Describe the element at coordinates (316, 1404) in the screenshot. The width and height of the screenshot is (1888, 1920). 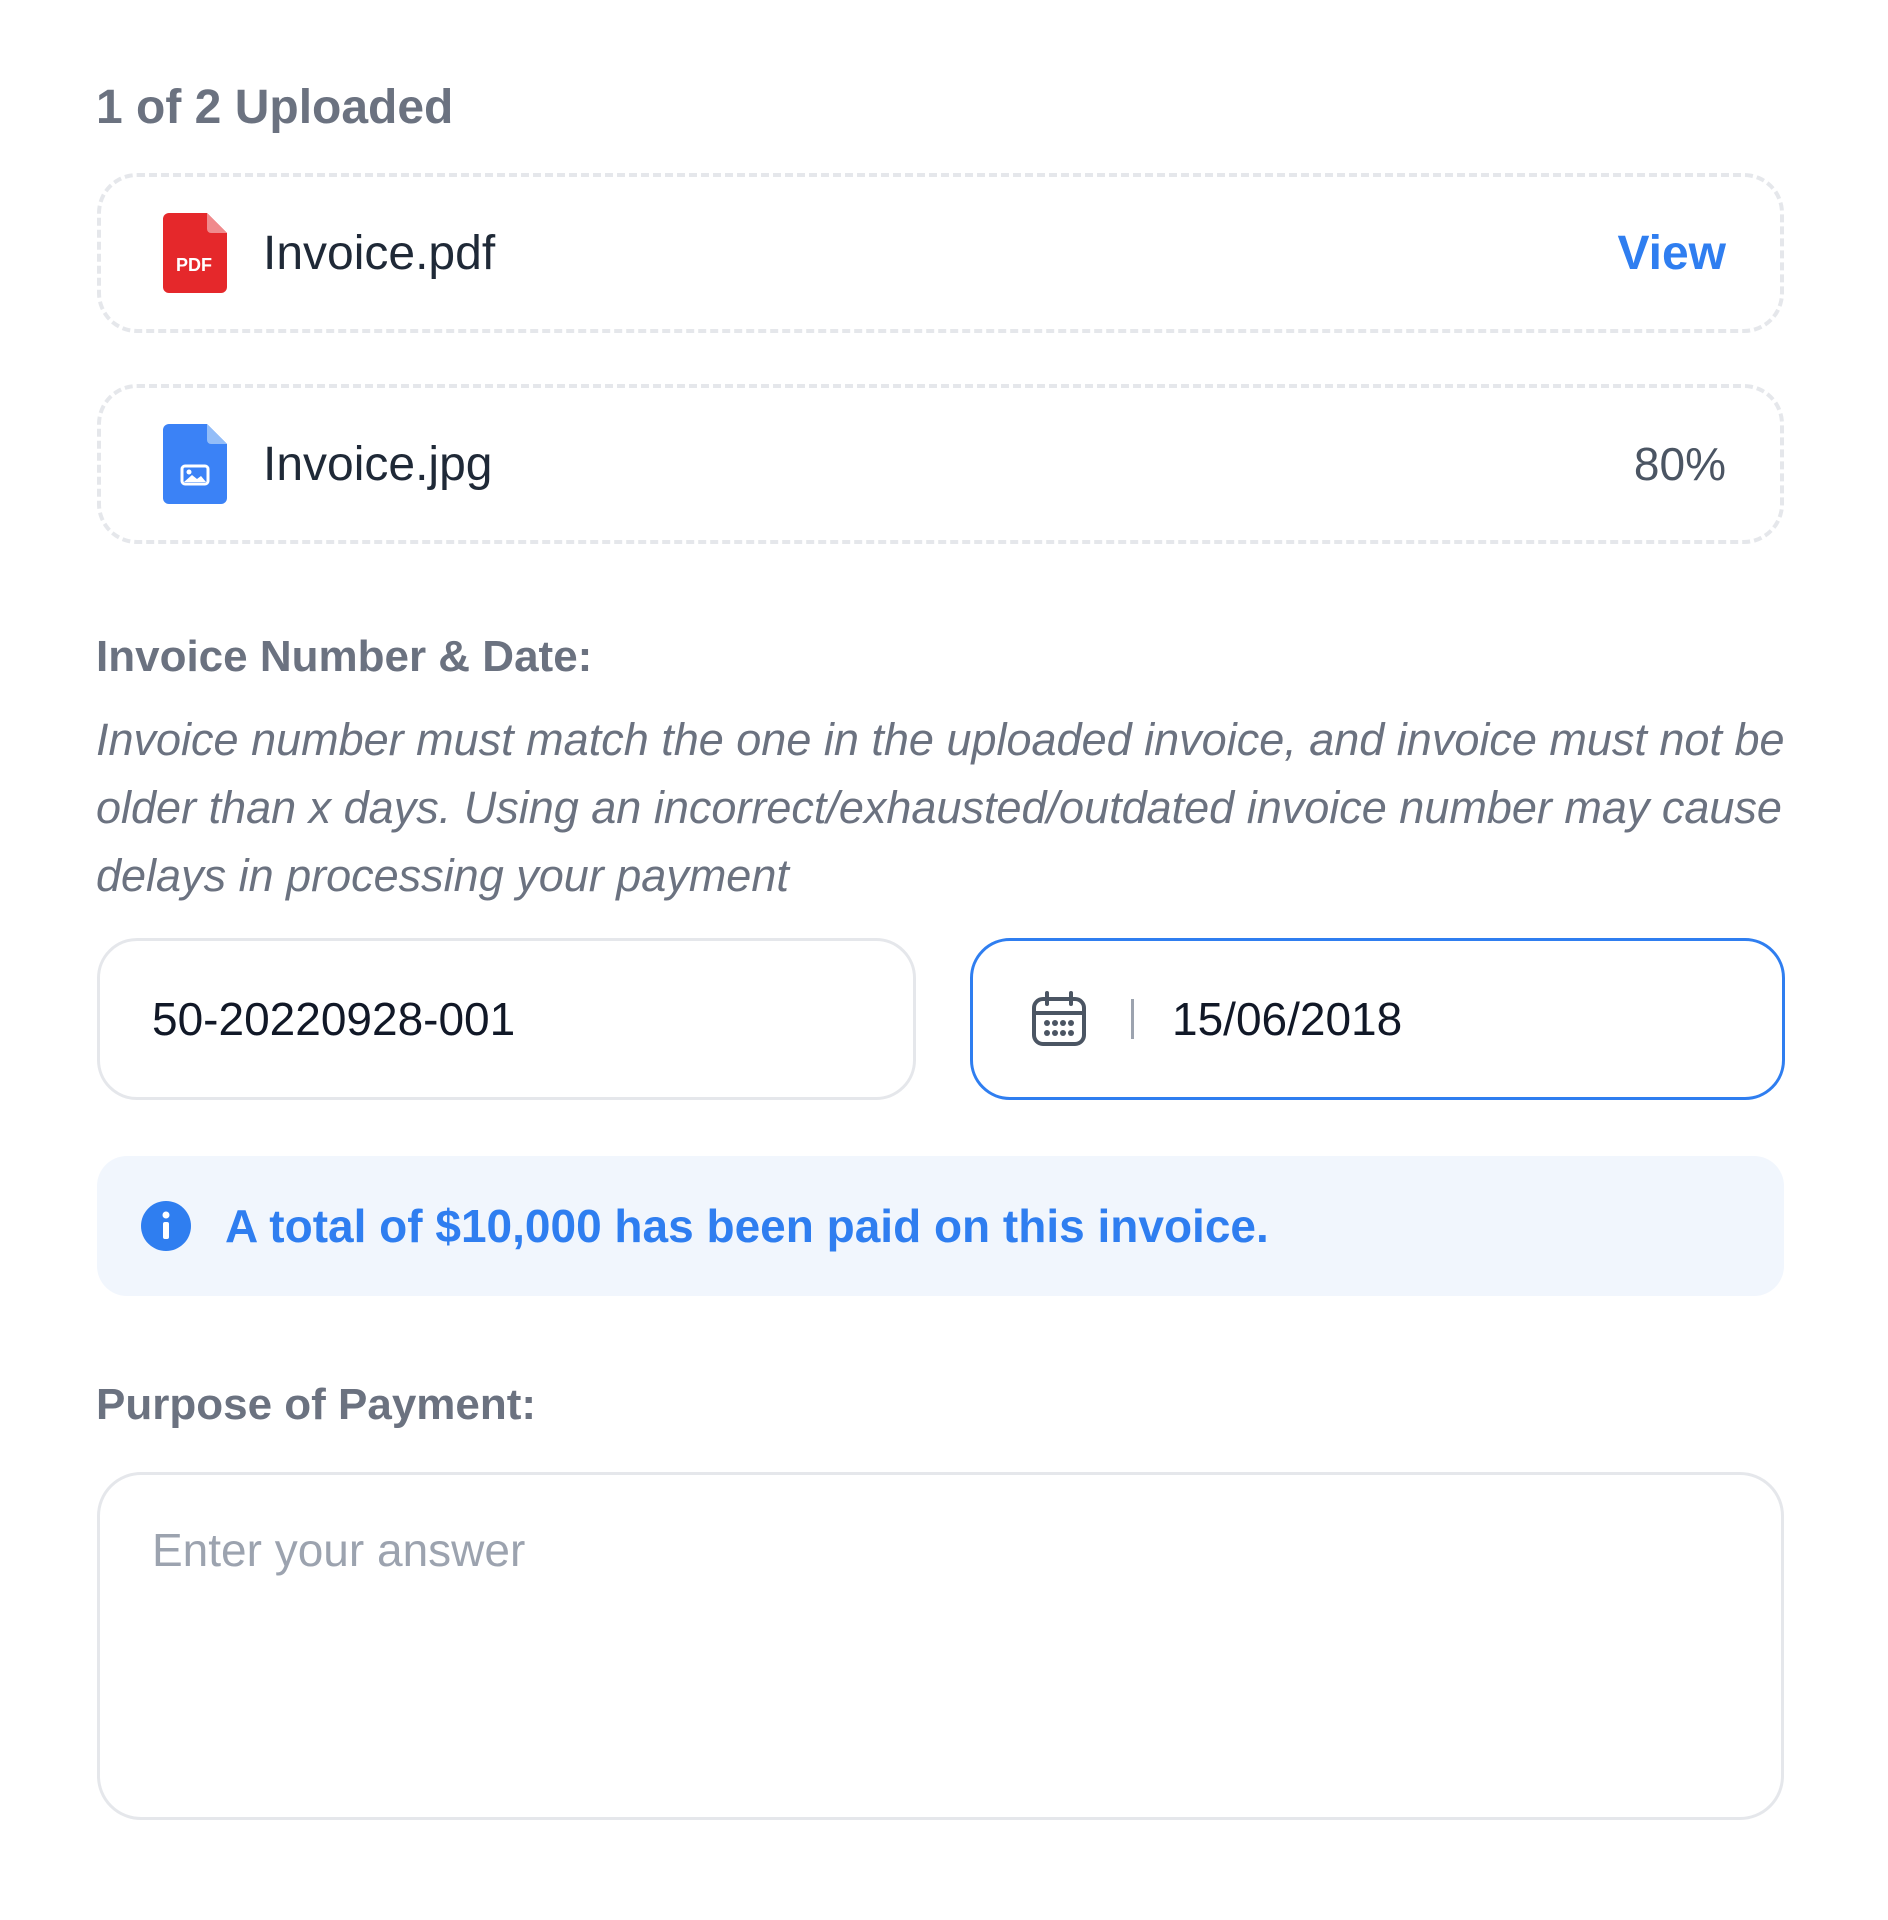
I see `purpose-of-payment-label: Purpose of Payment:` at that location.